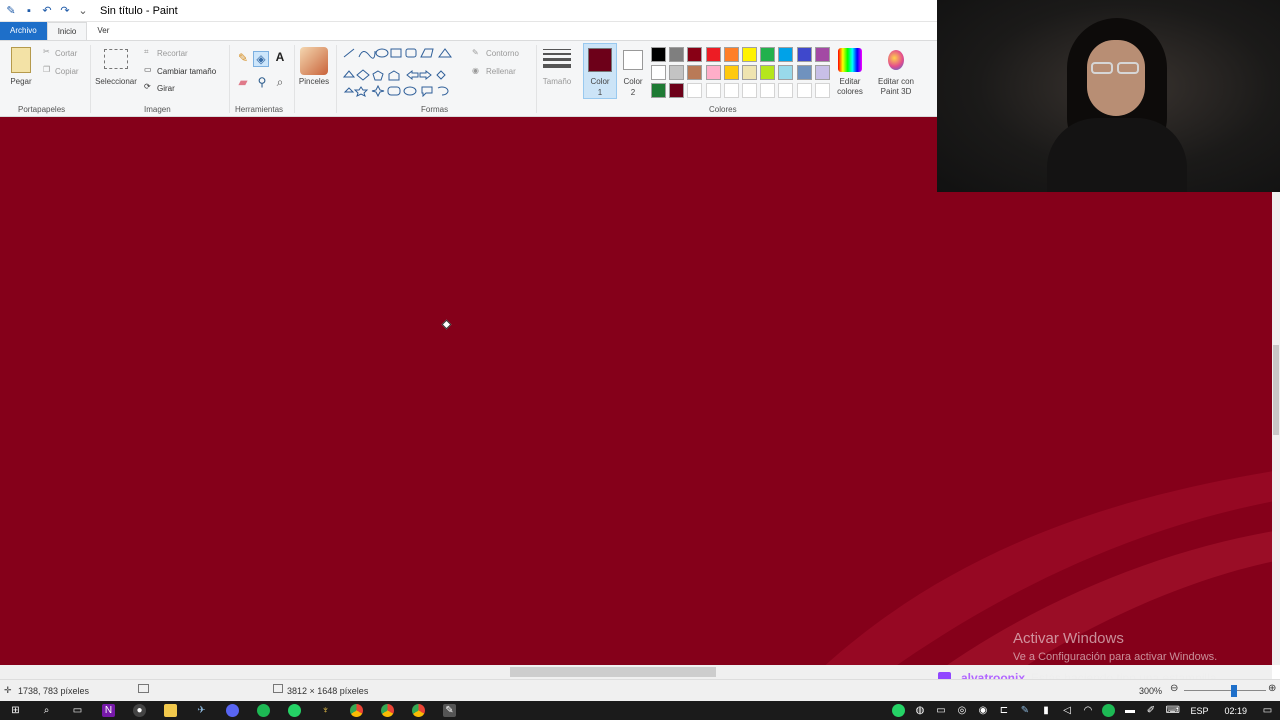 This screenshot has width=1280, height=720. I want to click on windows-start-icon: ⊞, so click(15, 710).